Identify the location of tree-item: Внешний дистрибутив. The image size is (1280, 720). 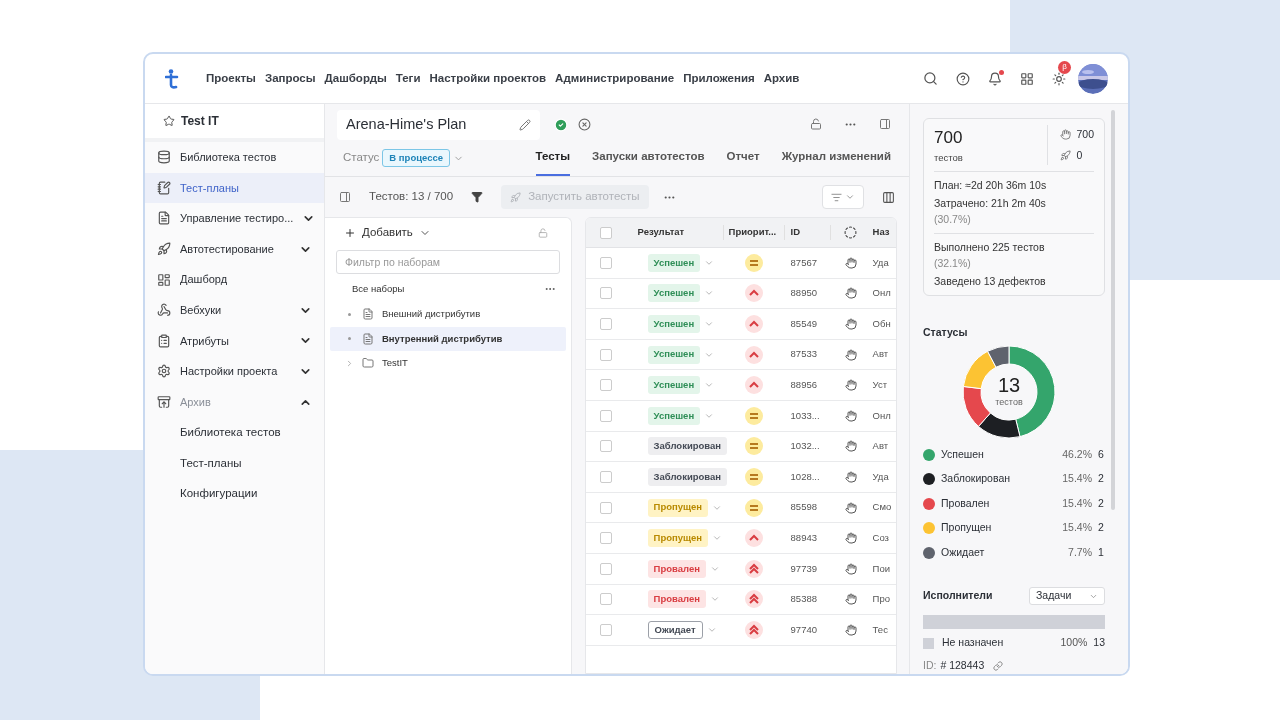
(448, 314).